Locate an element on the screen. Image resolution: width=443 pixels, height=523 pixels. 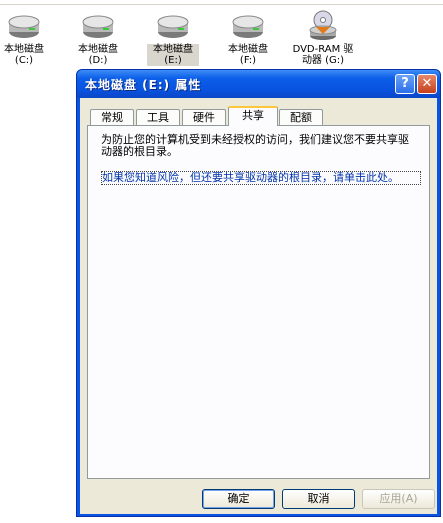
tab-quota: 配额 is located at coordinates (301, 117).